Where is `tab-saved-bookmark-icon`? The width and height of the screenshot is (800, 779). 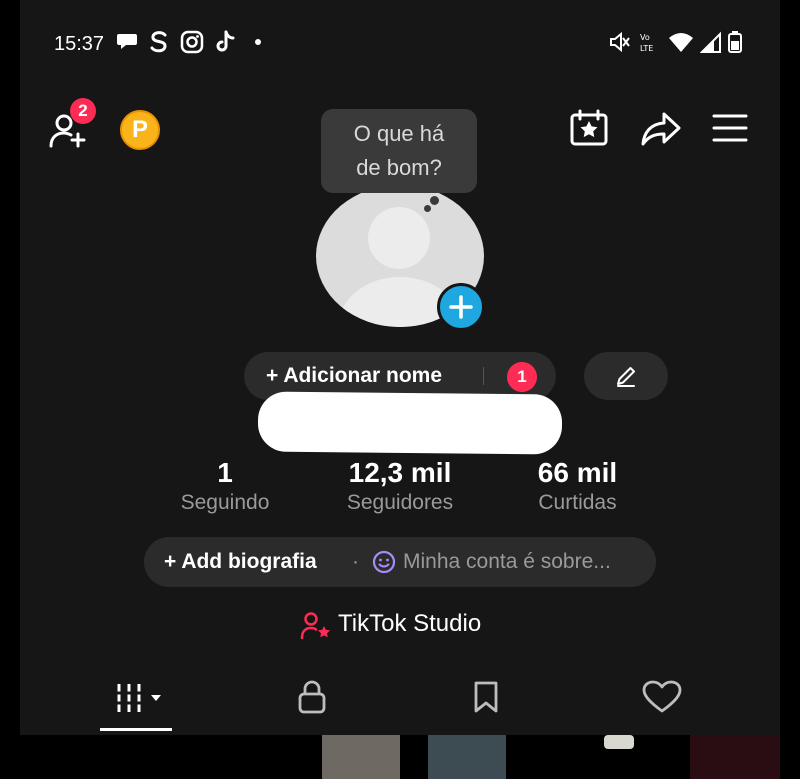
tab-saved-bookmark-icon is located at coordinates (486, 697).